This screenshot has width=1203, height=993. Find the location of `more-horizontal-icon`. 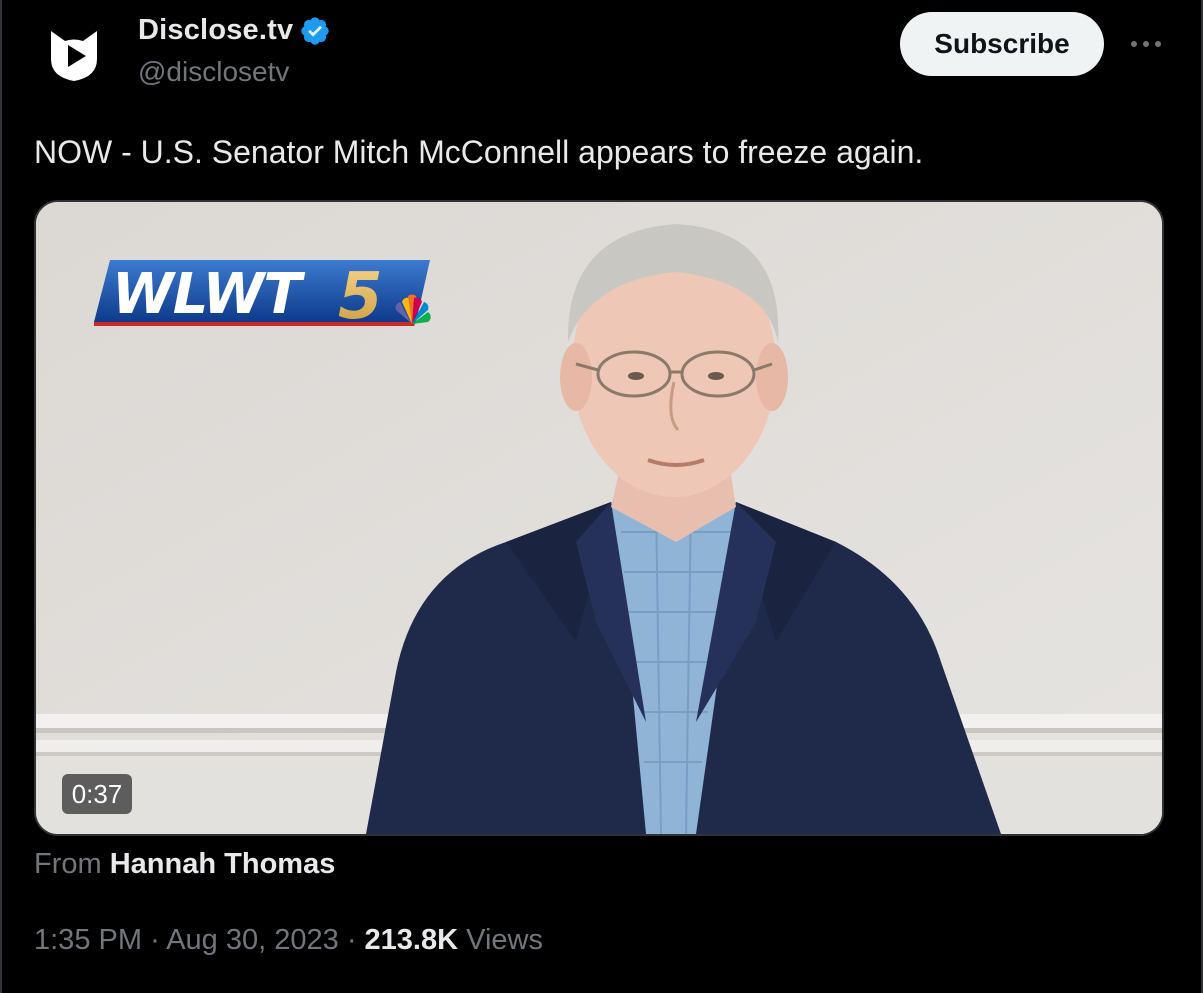

more-horizontal-icon is located at coordinates (1146, 44).